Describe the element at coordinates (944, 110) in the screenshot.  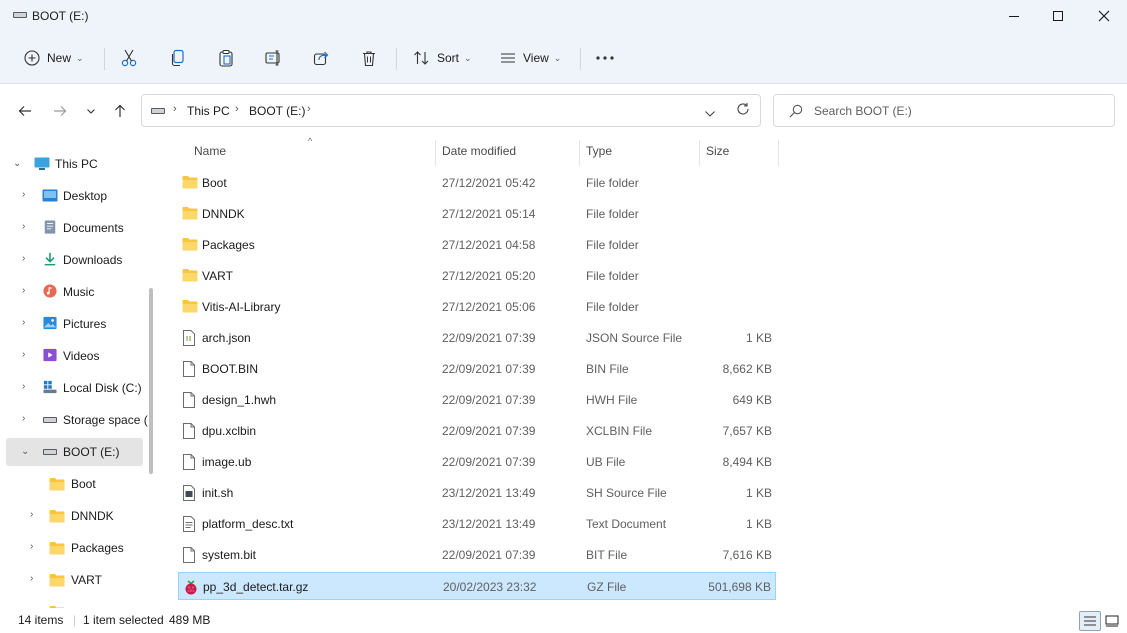
I see `search-input: Search BOOT (E:)` at that location.